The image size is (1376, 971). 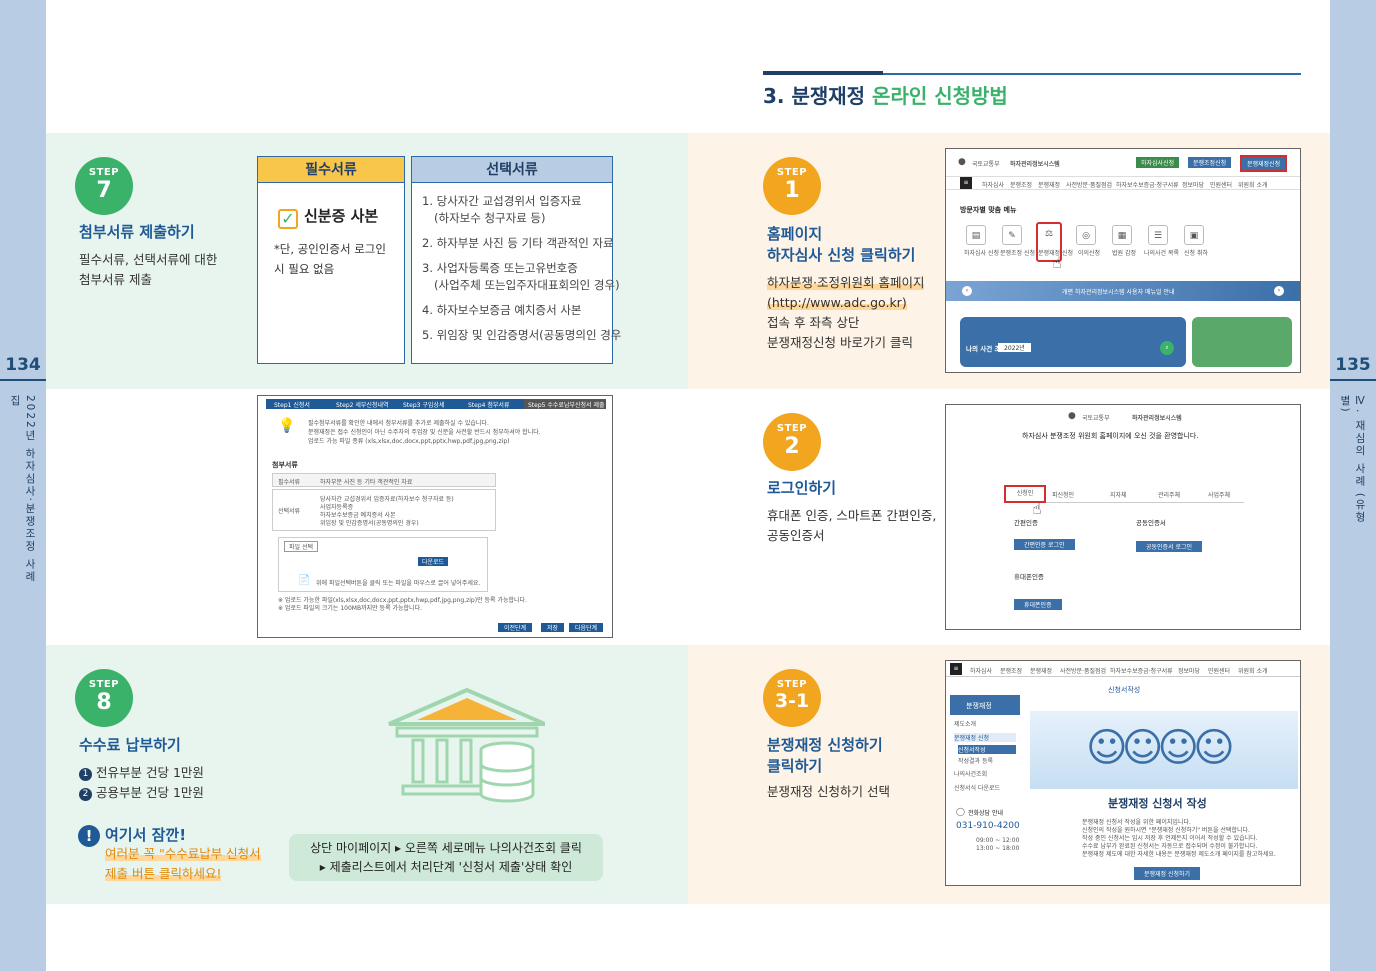 What do you see at coordinates (1018, 253) in the screenshot?
I see `shortcut-label: 분쟁조정 신청` at bounding box center [1018, 253].